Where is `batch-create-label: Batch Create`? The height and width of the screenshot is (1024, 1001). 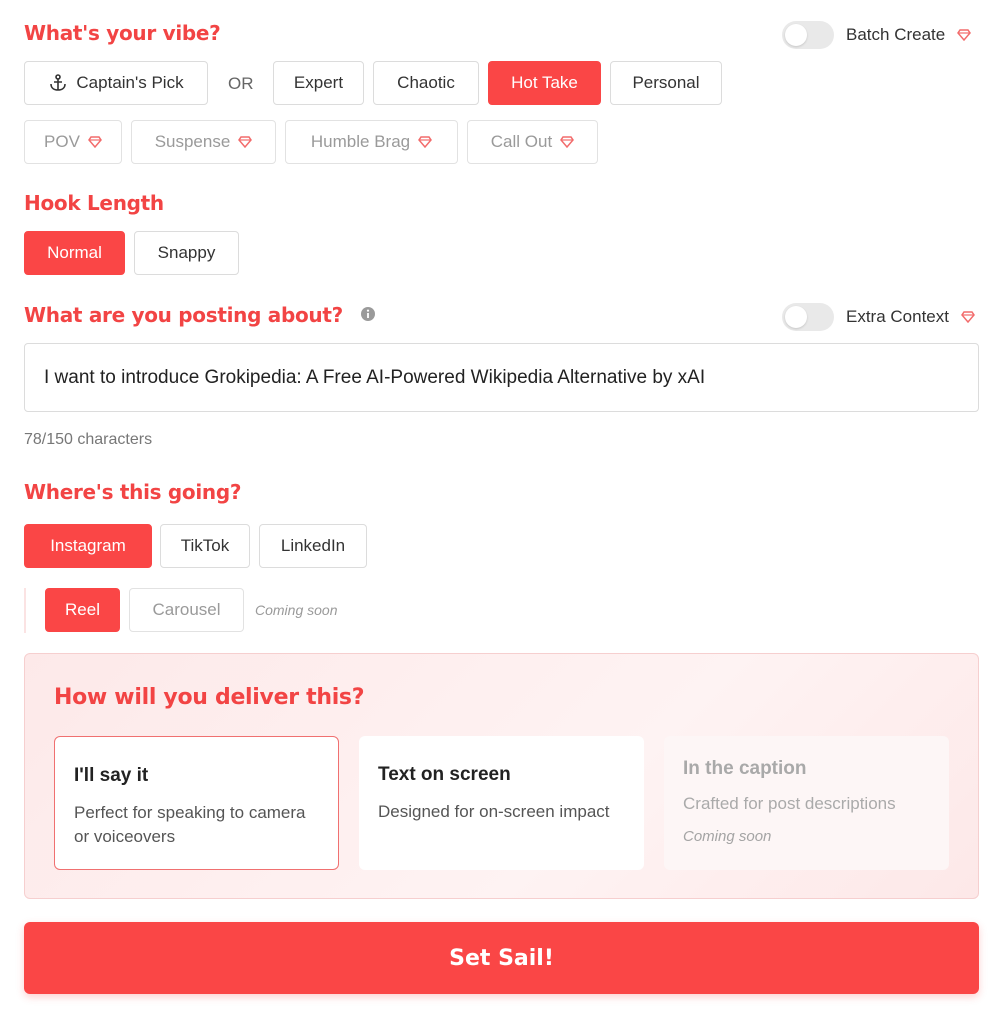
batch-create-label: Batch Create is located at coordinates (896, 34).